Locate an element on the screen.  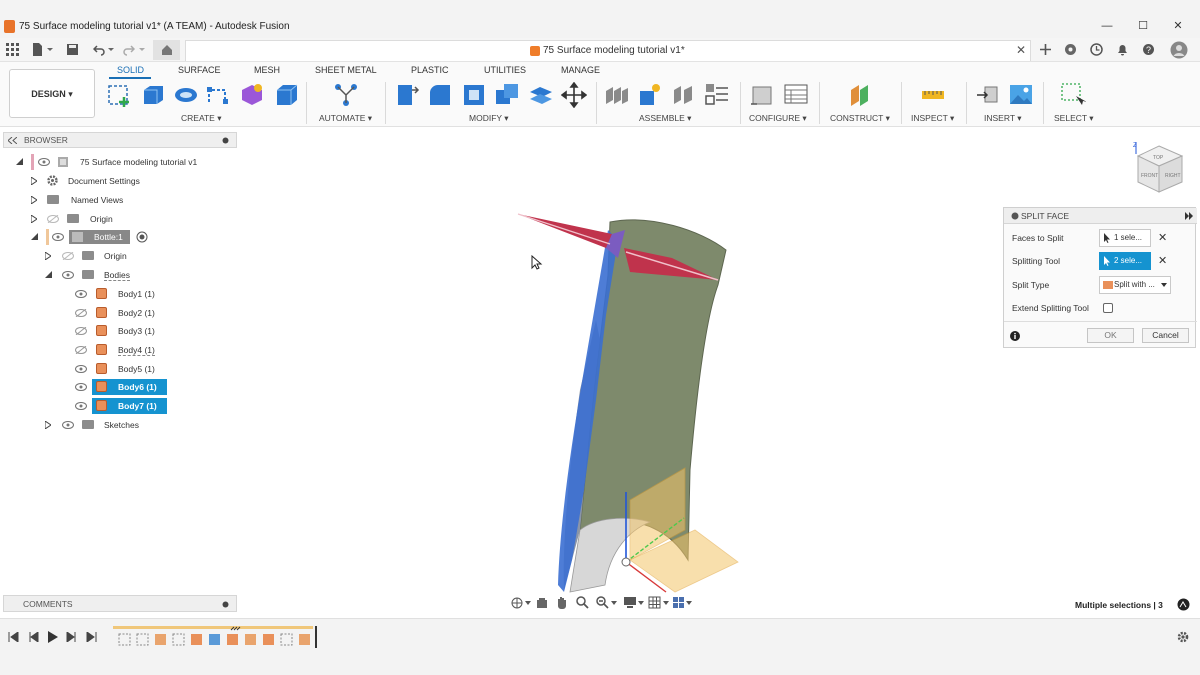
modify-group-label: MODIFY ▾ is located at coordinates (489, 118).